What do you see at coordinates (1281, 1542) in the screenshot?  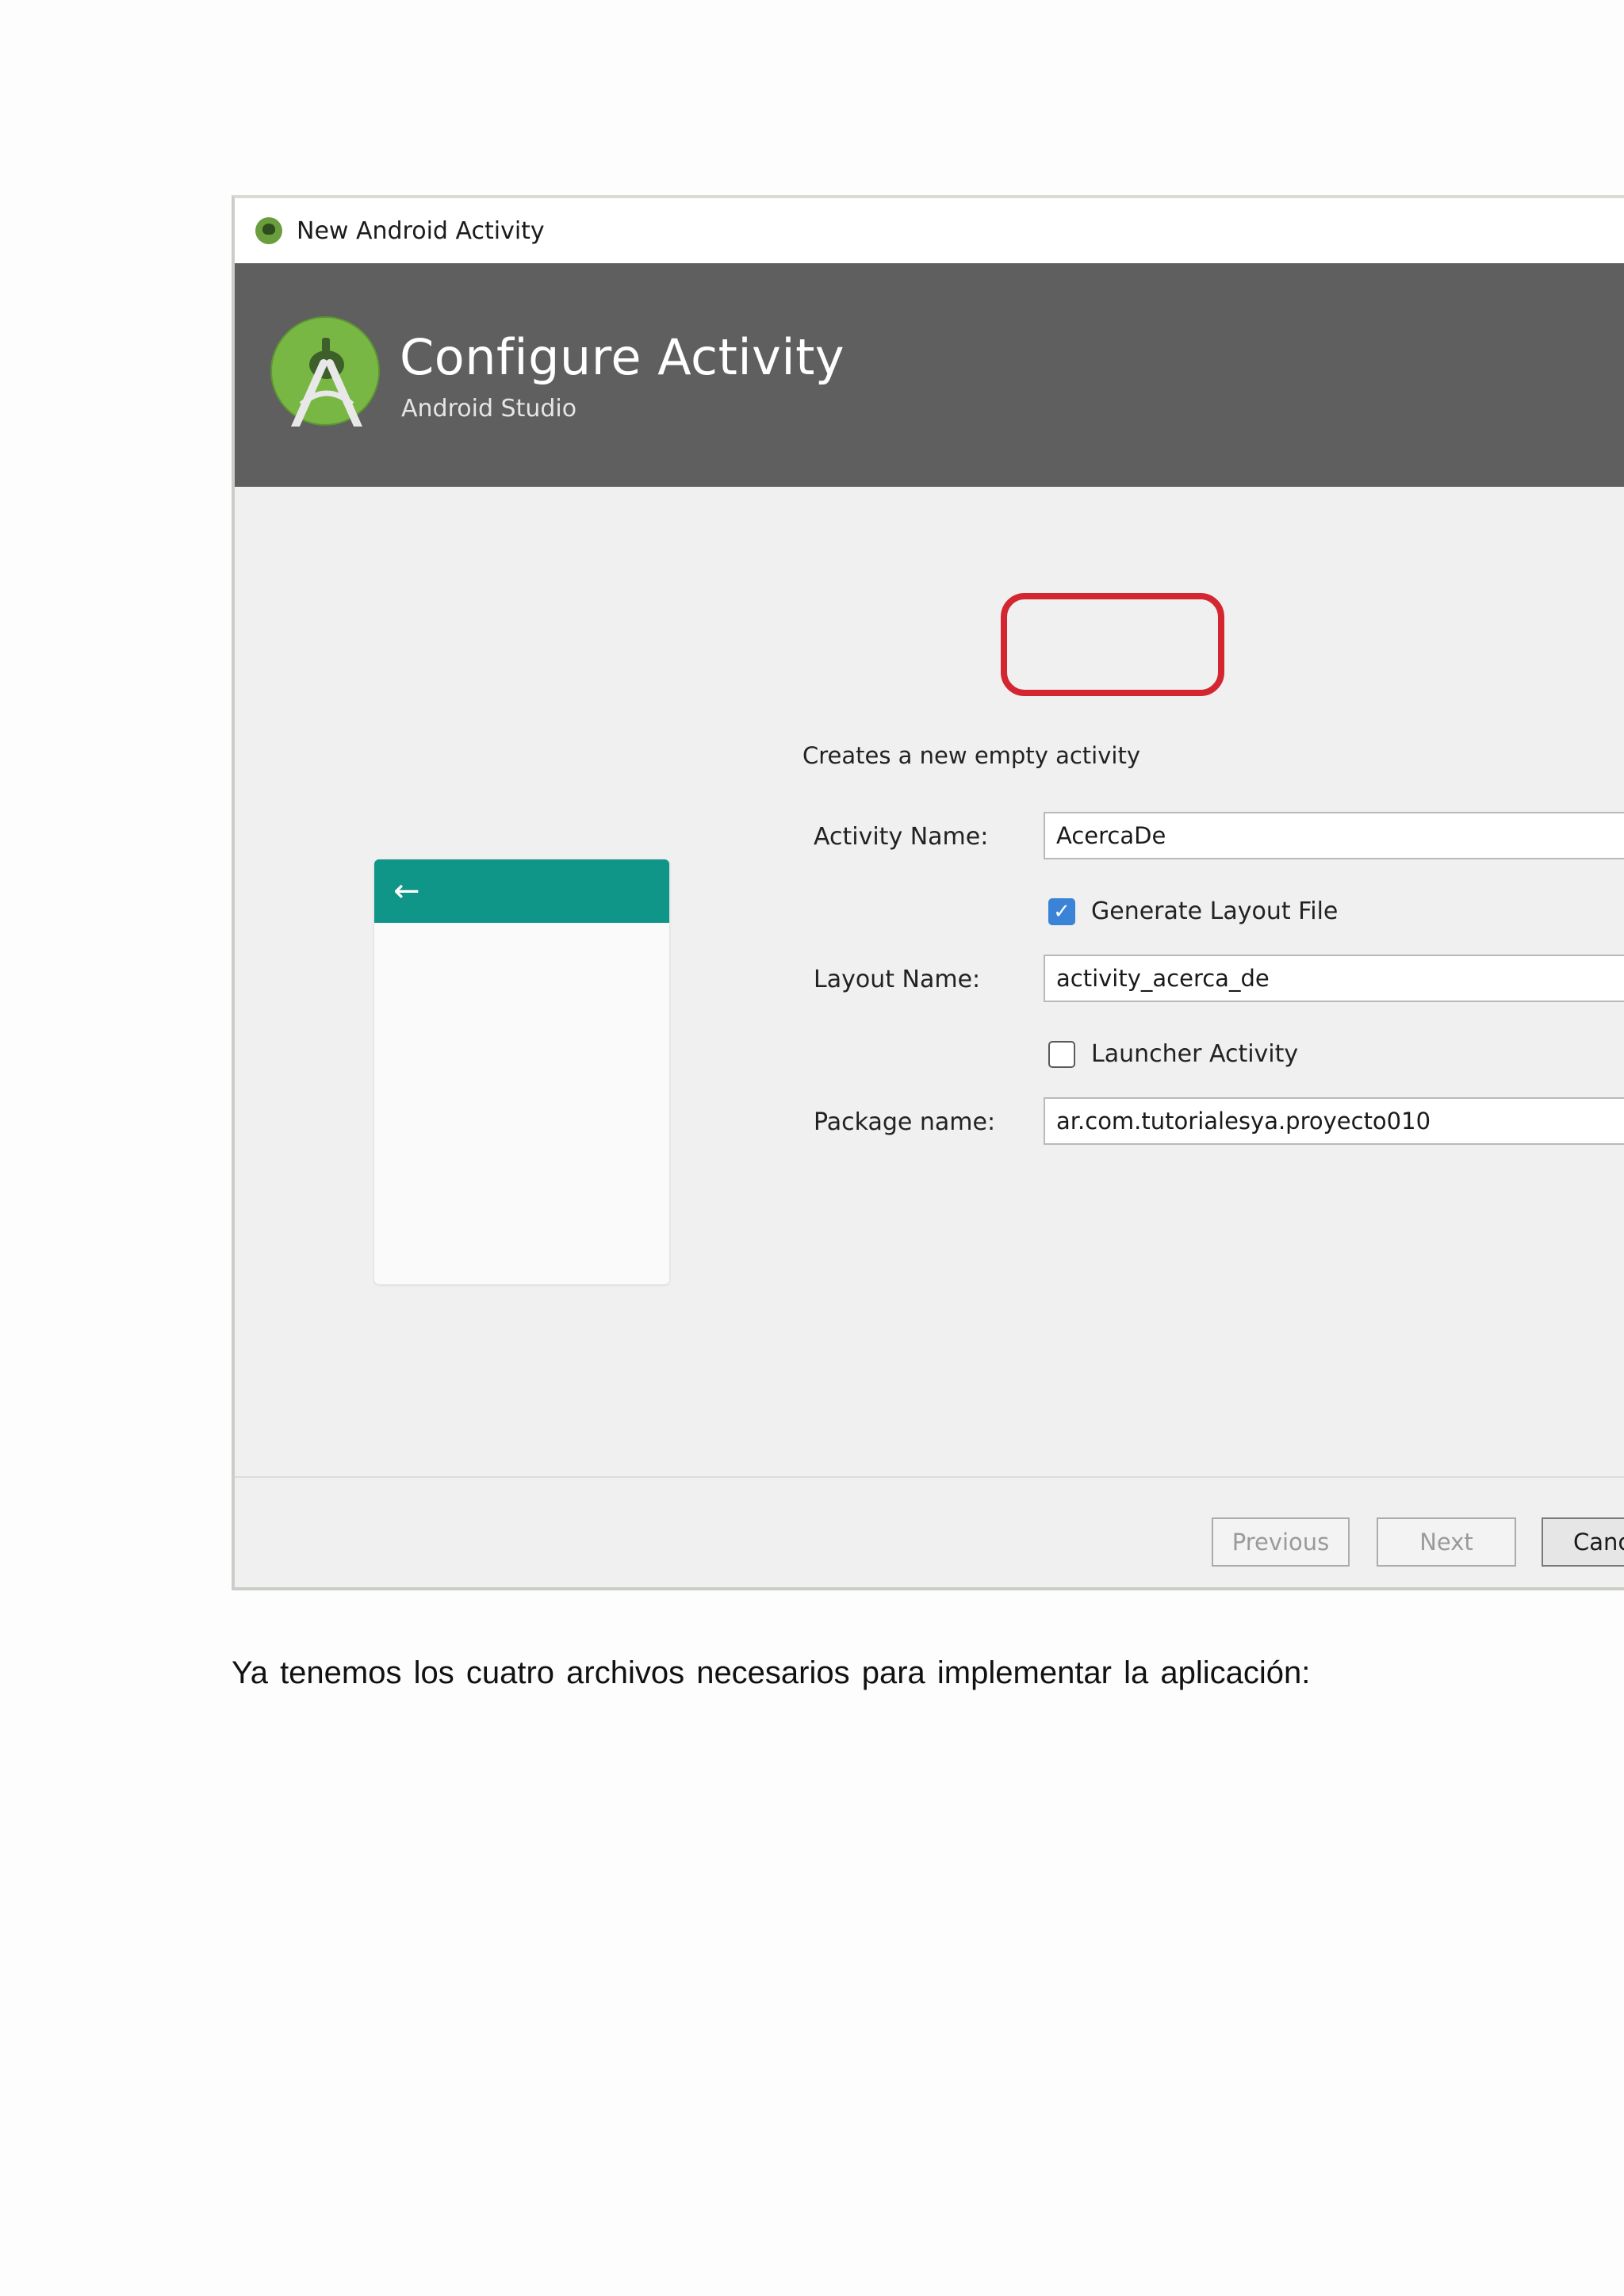 I see `previous-button: Previous` at bounding box center [1281, 1542].